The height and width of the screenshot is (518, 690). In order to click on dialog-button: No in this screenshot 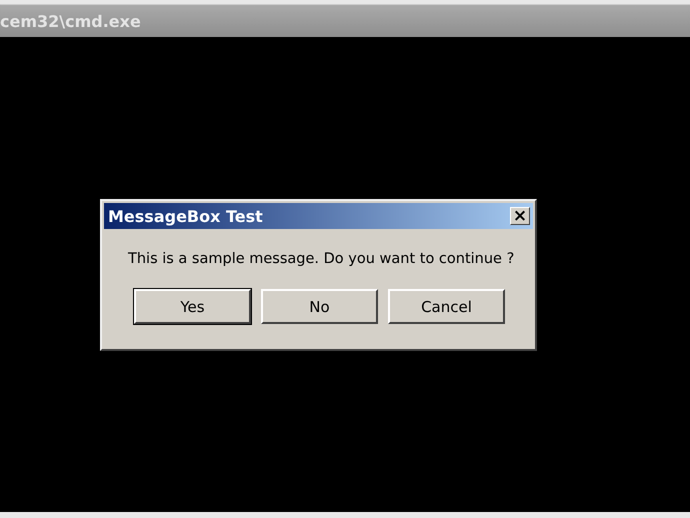, I will do `click(319, 306)`.